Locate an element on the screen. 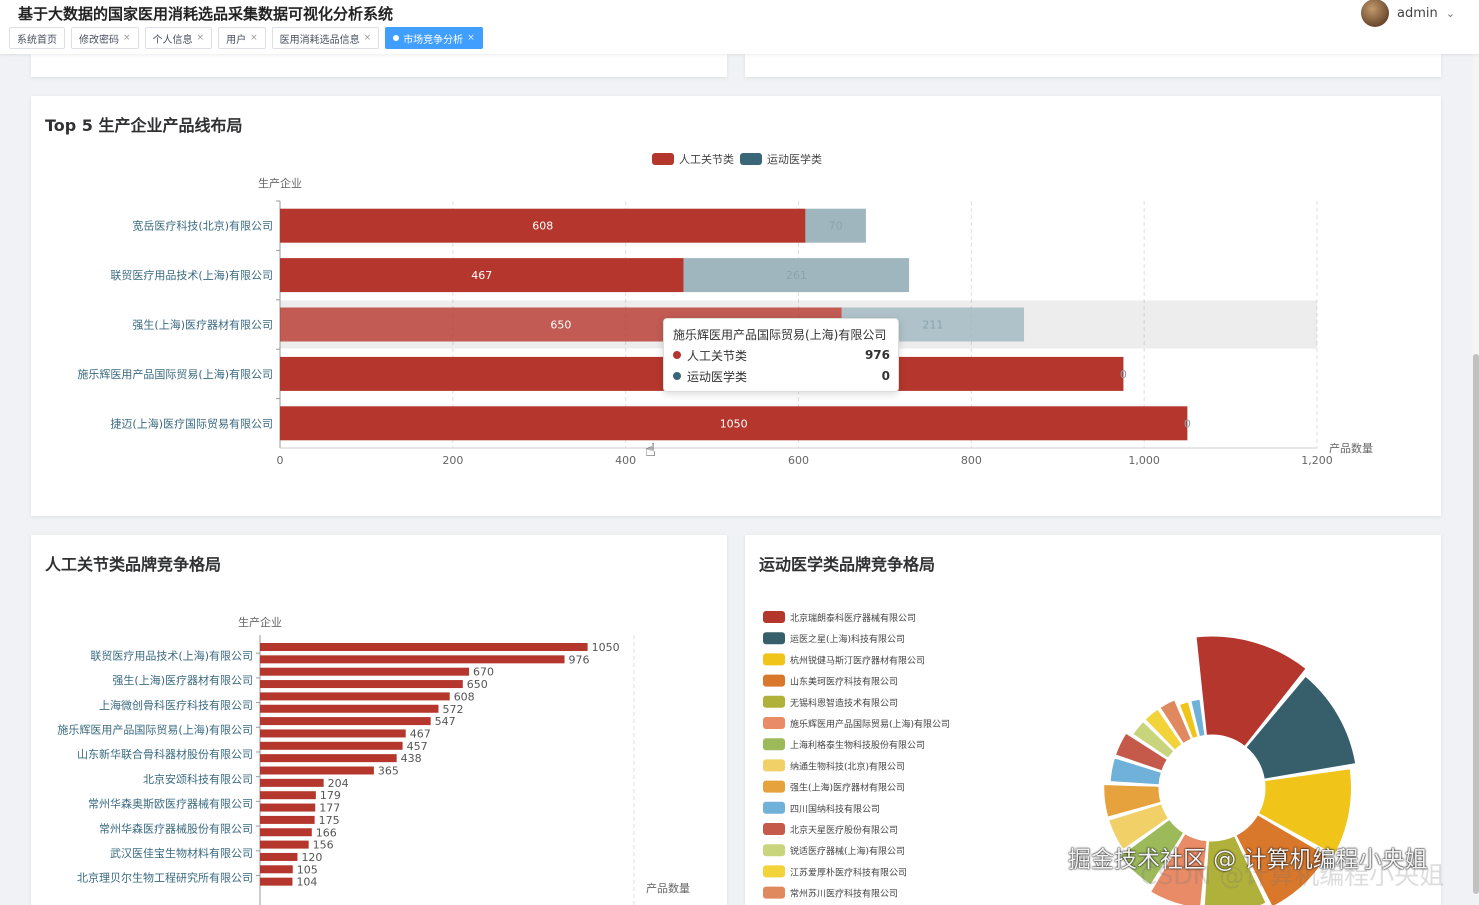 This screenshot has width=1479, height=905. scrollbar-thumb is located at coordinates (1476, 624).